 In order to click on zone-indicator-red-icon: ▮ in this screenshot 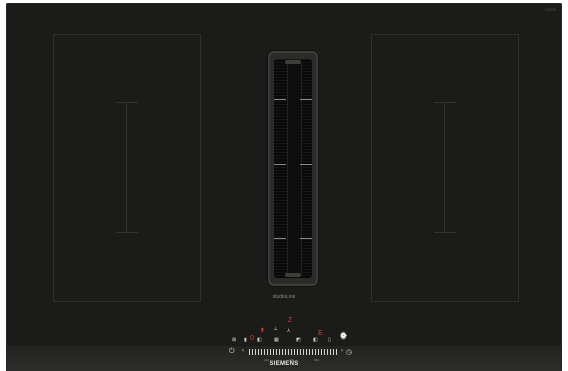, I will do `click(262, 330)`.